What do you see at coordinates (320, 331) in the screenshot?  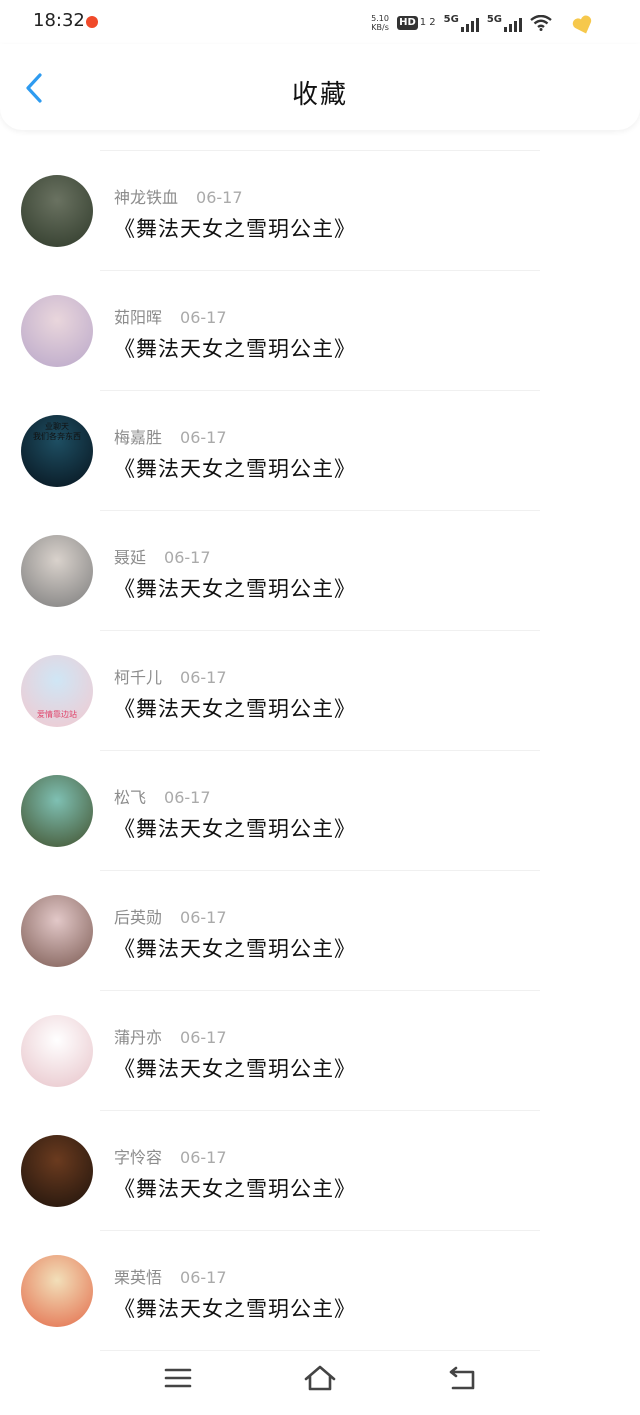 I see `list-item: 茹阳晖 06-17 《舞法天女之雪玥公主》` at bounding box center [320, 331].